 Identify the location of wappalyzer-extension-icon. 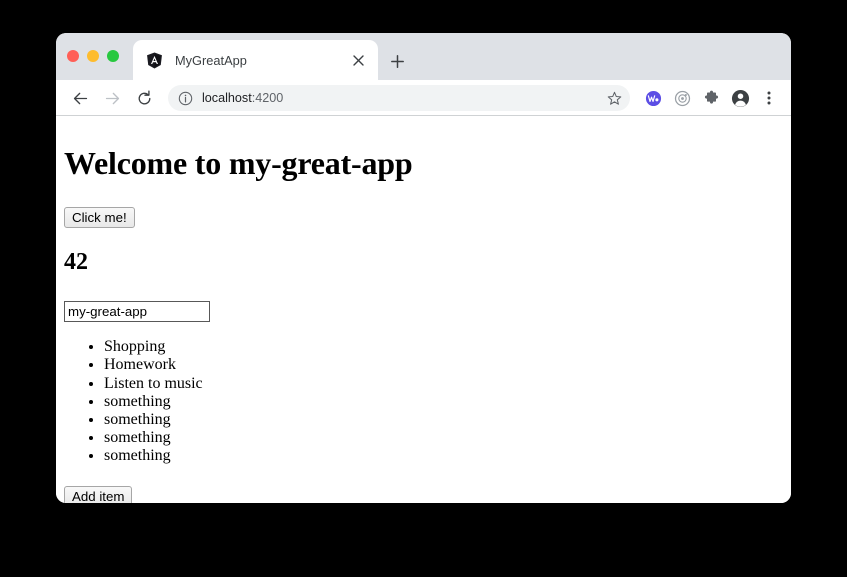
(653, 98).